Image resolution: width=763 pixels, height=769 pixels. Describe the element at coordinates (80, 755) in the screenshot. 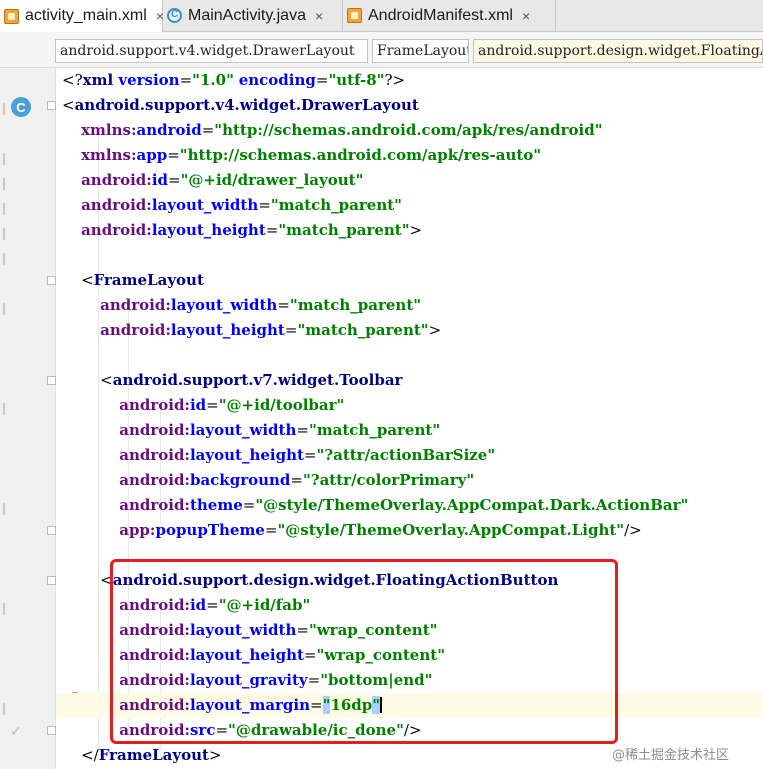

I see `code-token-pun: </` at that location.